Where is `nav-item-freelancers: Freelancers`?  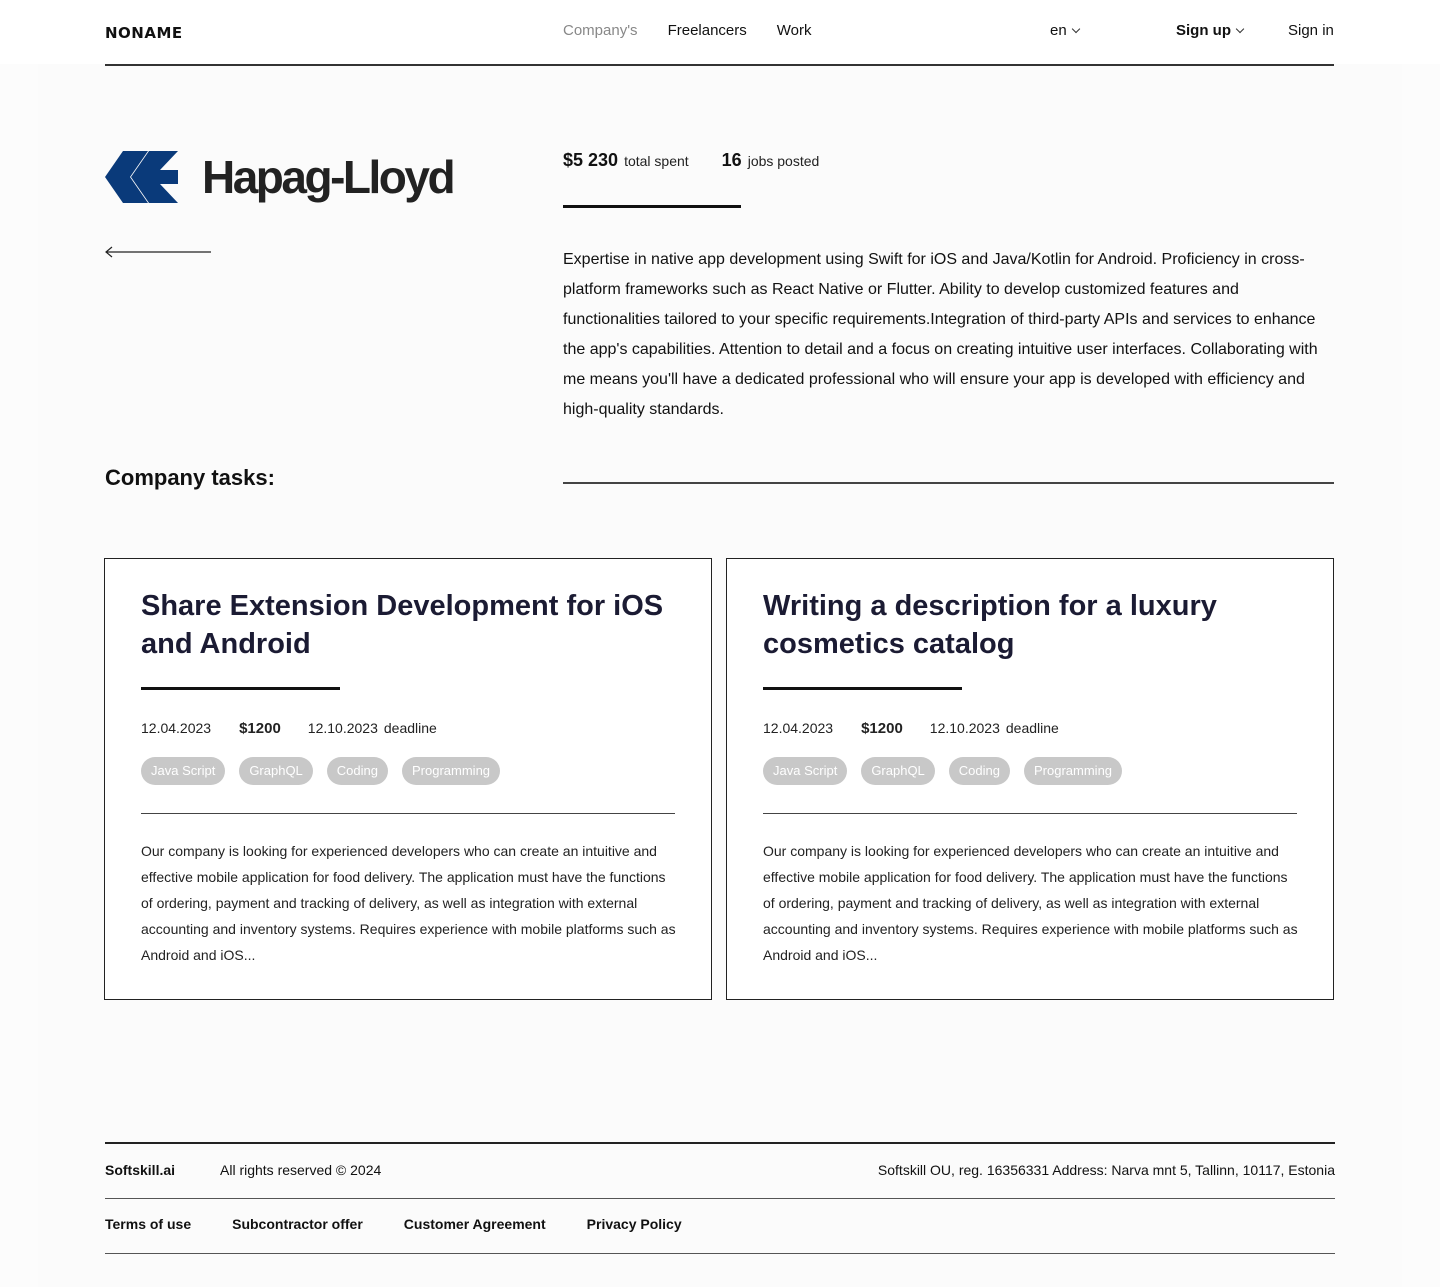 nav-item-freelancers: Freelancers is located at coordinates (707, 30).